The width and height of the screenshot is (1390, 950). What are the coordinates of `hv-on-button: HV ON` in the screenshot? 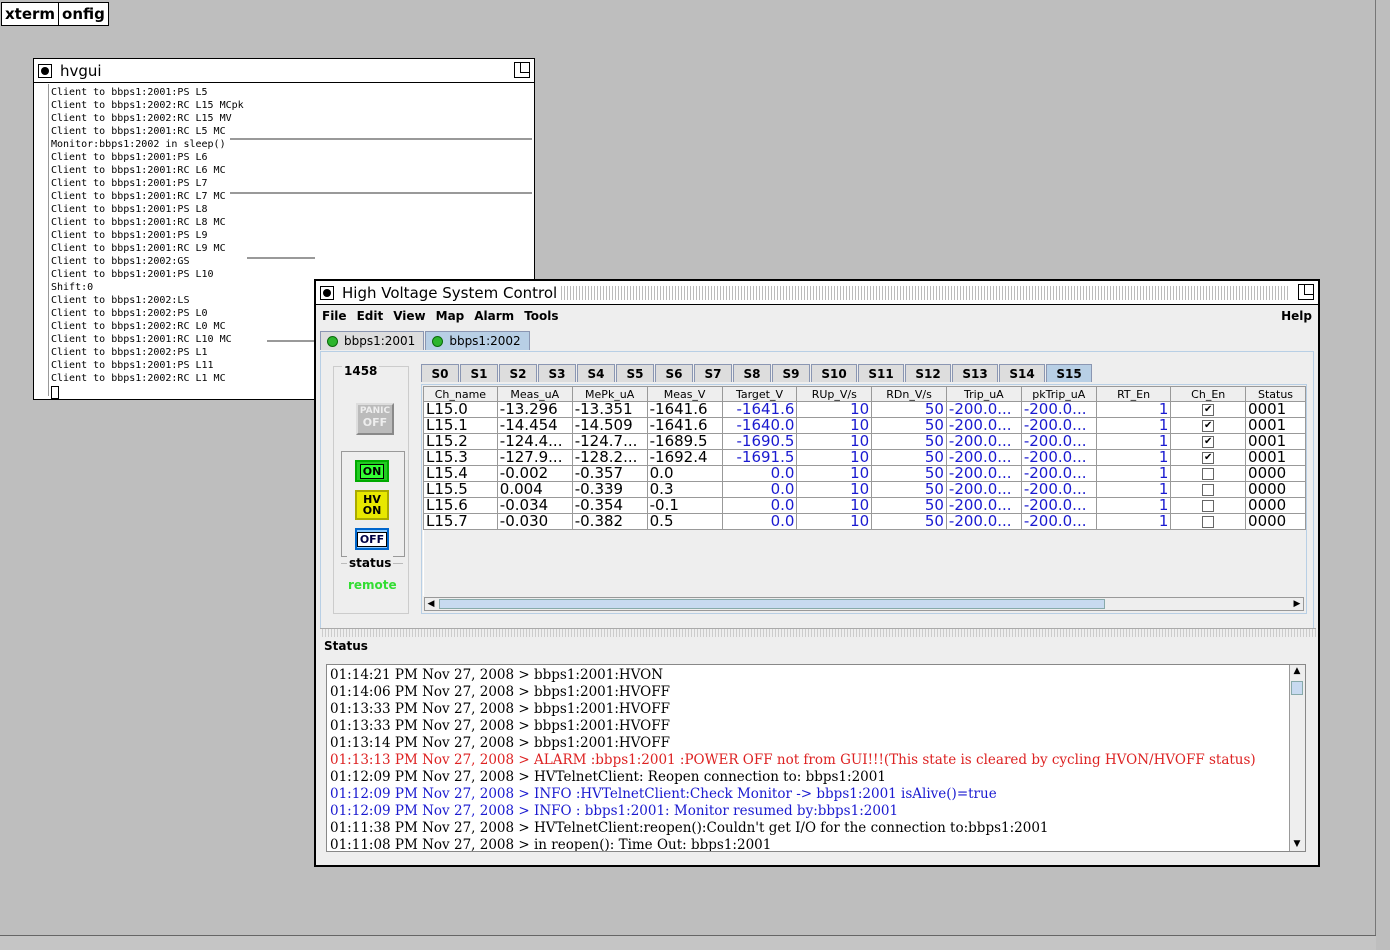 It's located at (372, 505).